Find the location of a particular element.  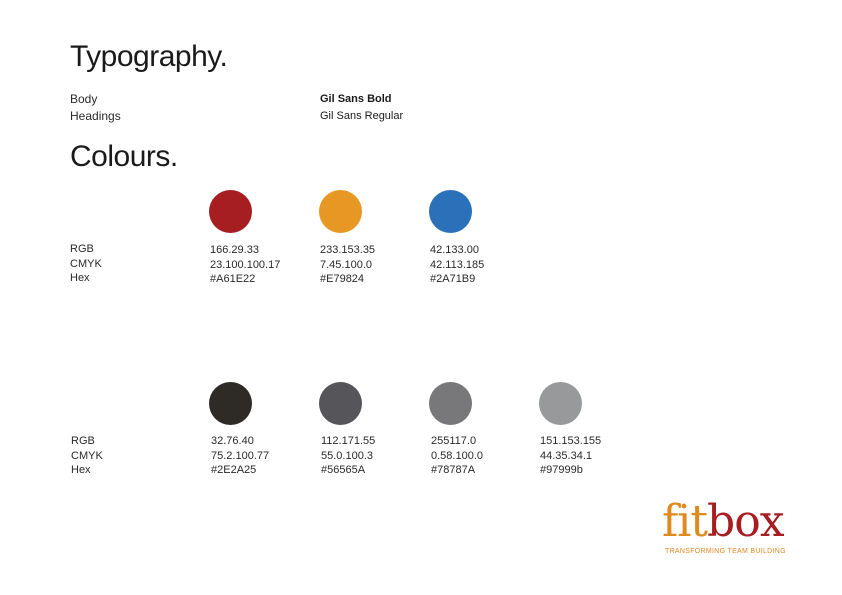

typography-font-headings: Gil Sans Regular is located at coordinates (362, 116).